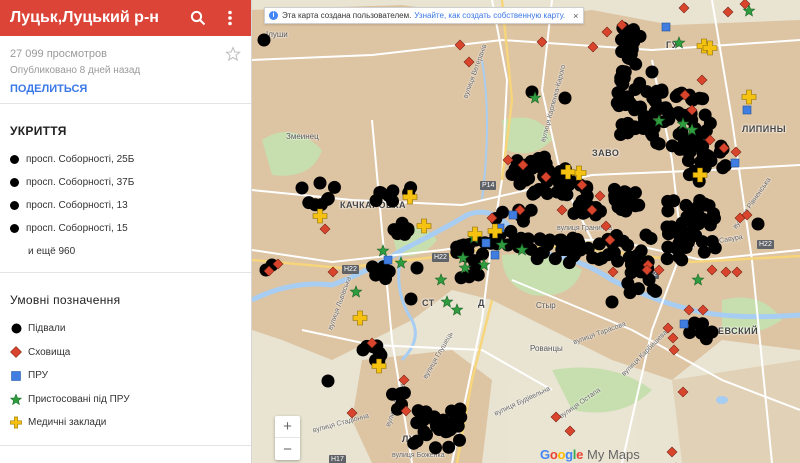 This screenshot has height=463, width=800. I want to click on share-button: ПОДЕЛИТЬСЯ, so click(48, 89).